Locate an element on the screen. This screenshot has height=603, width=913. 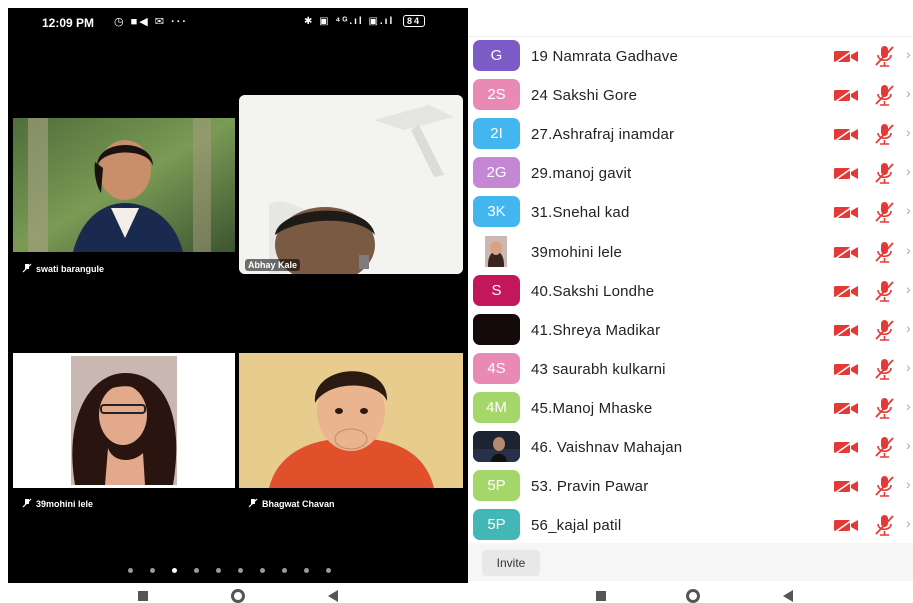
participant-row: 2I 27.Ashrafraj inamdar › is located at coordinates (690, 134).